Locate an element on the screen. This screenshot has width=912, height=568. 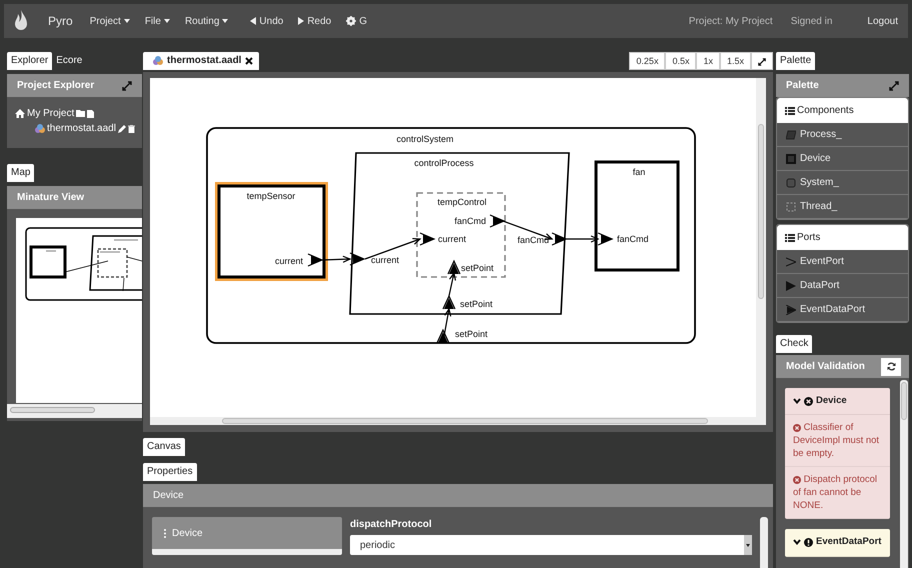
panel-tab: Palette is located at coordinates (796, 61).